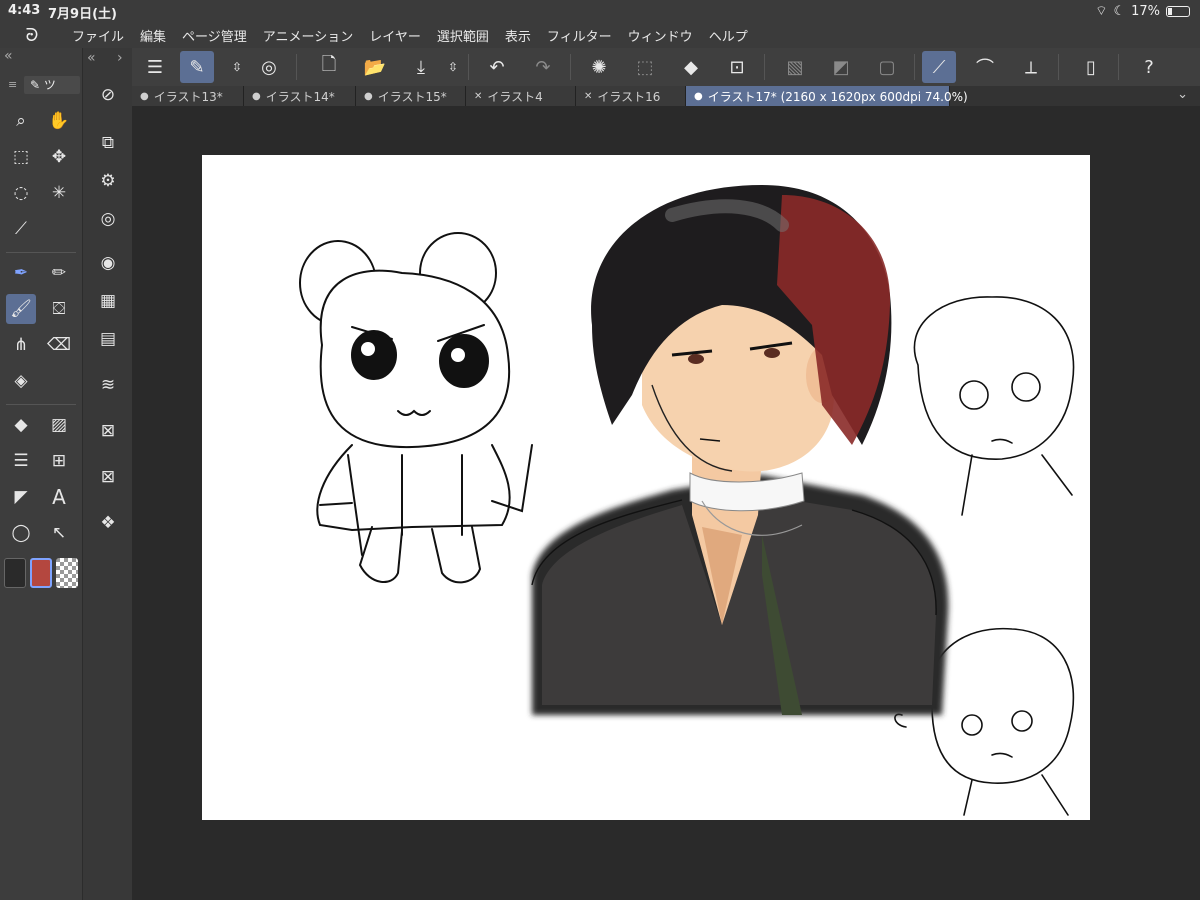 The height and width of the screenshot is (900, 1200). What do you see at coordinates (59, 497) in the screenshot?
I see `text-icon: A` at bounding box center [59, 497].